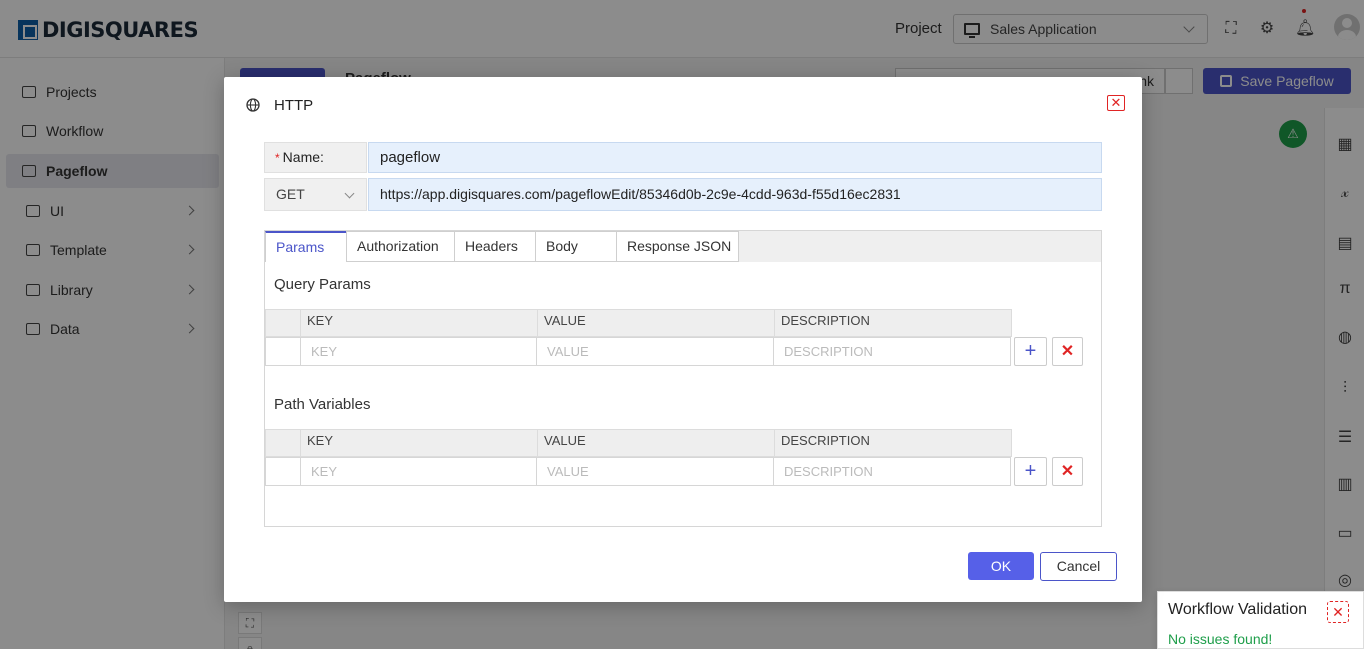  I want to click on tab-response-json: Response JSON, so click(677, 246).